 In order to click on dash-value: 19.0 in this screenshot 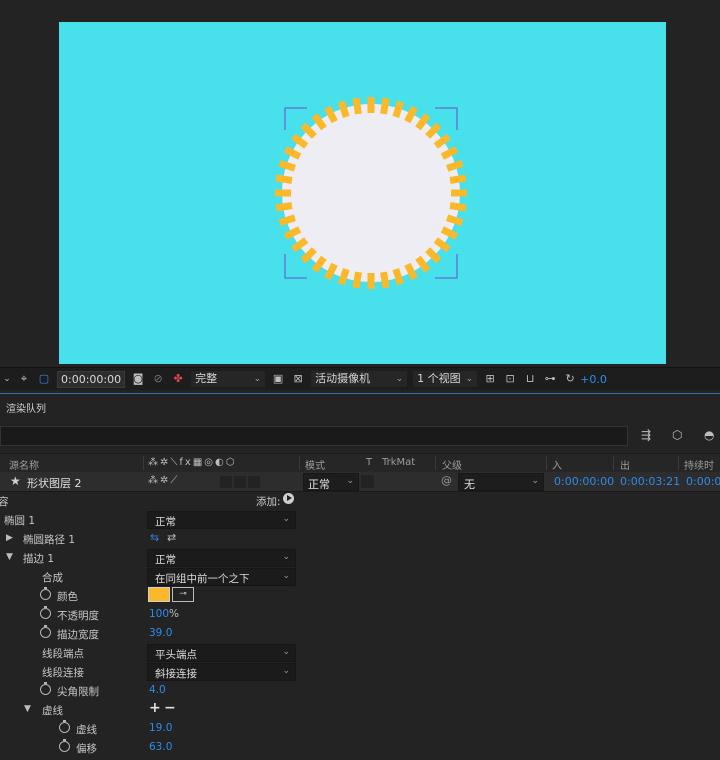, I will do `click(160, 728)`.